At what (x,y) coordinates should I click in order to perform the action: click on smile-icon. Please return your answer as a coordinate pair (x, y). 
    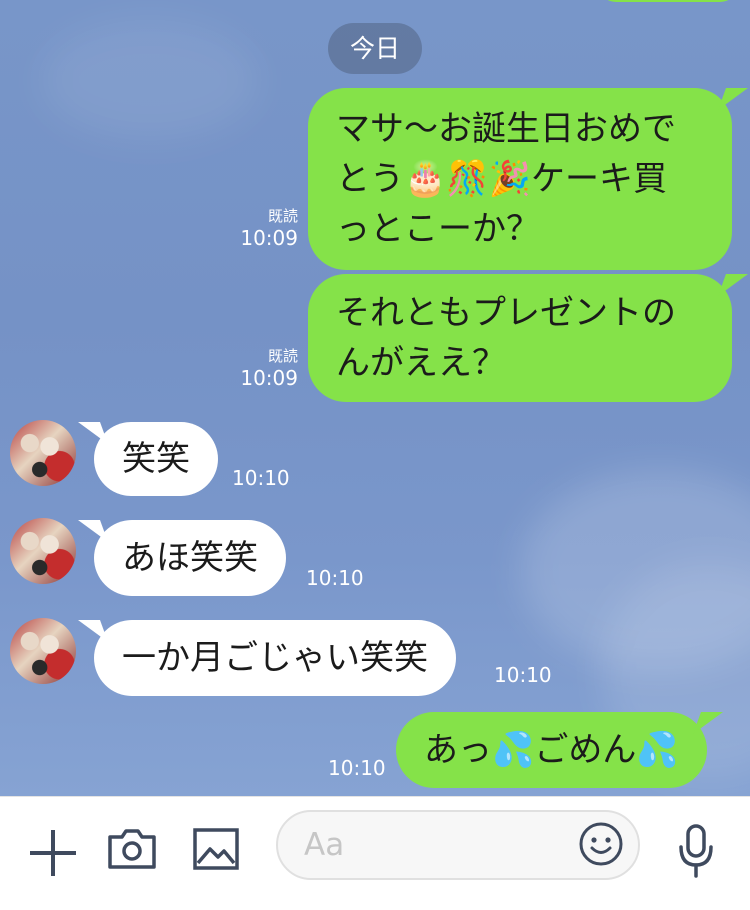
    Looking at the image, I should click on (601, 844).